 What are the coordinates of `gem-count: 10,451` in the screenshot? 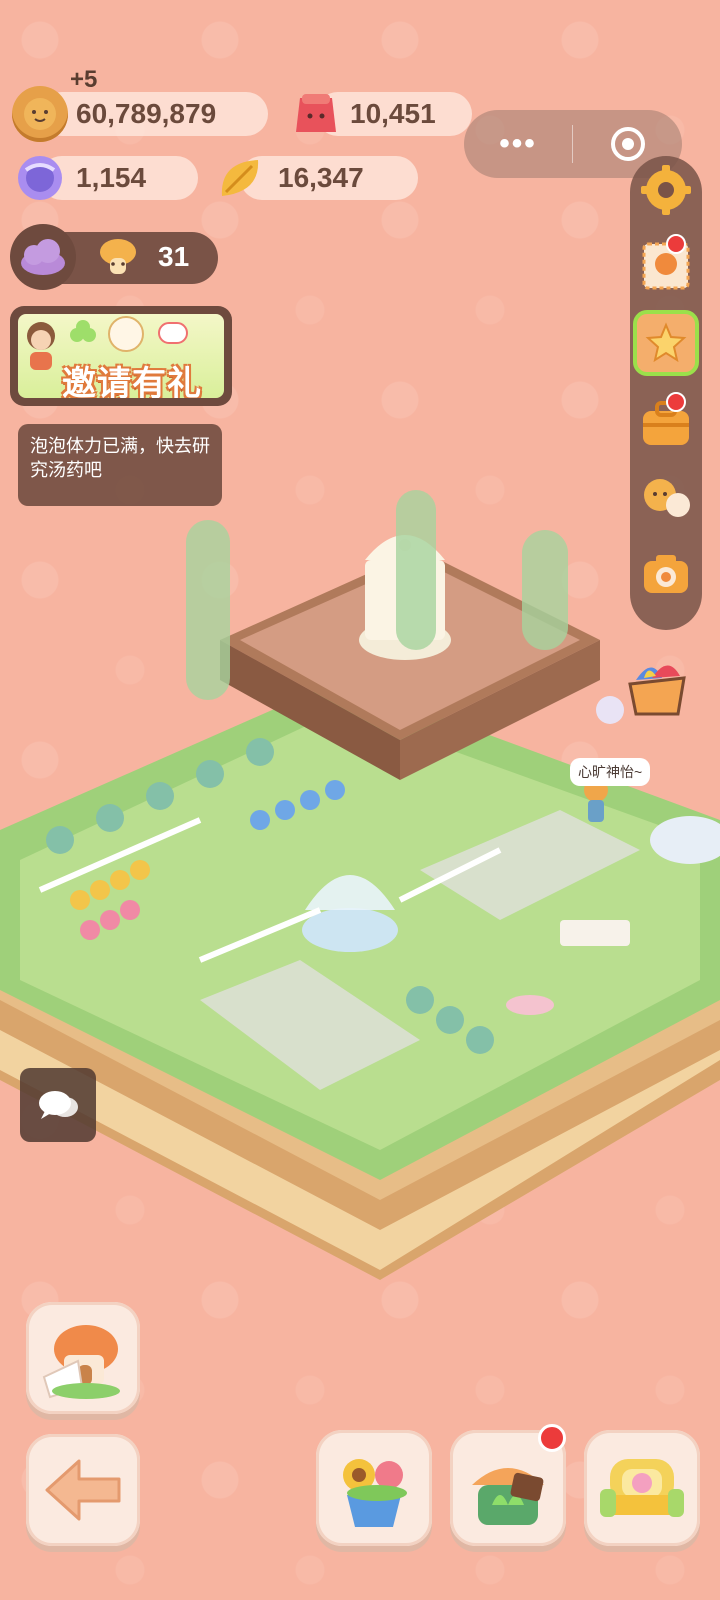 It's located at (393, 113).